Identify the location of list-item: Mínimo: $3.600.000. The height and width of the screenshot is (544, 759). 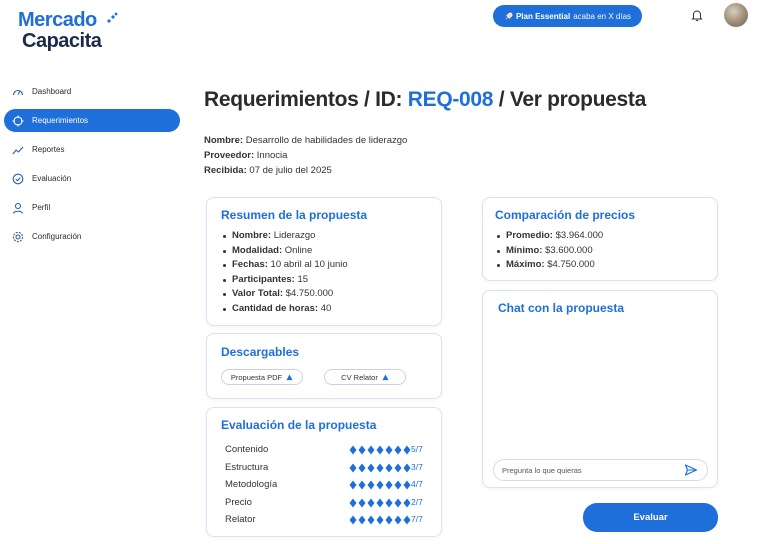
(549, 251).